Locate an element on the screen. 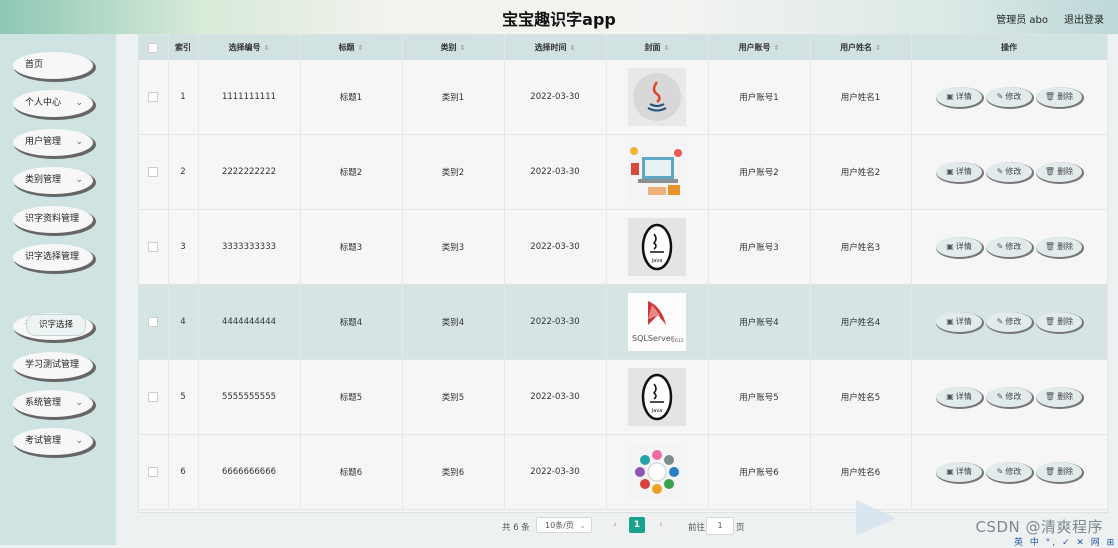 Image resolution: width=1118 pixels, height=548 pixels. goto-page-input: 1 is located at coordinates (720, 526).